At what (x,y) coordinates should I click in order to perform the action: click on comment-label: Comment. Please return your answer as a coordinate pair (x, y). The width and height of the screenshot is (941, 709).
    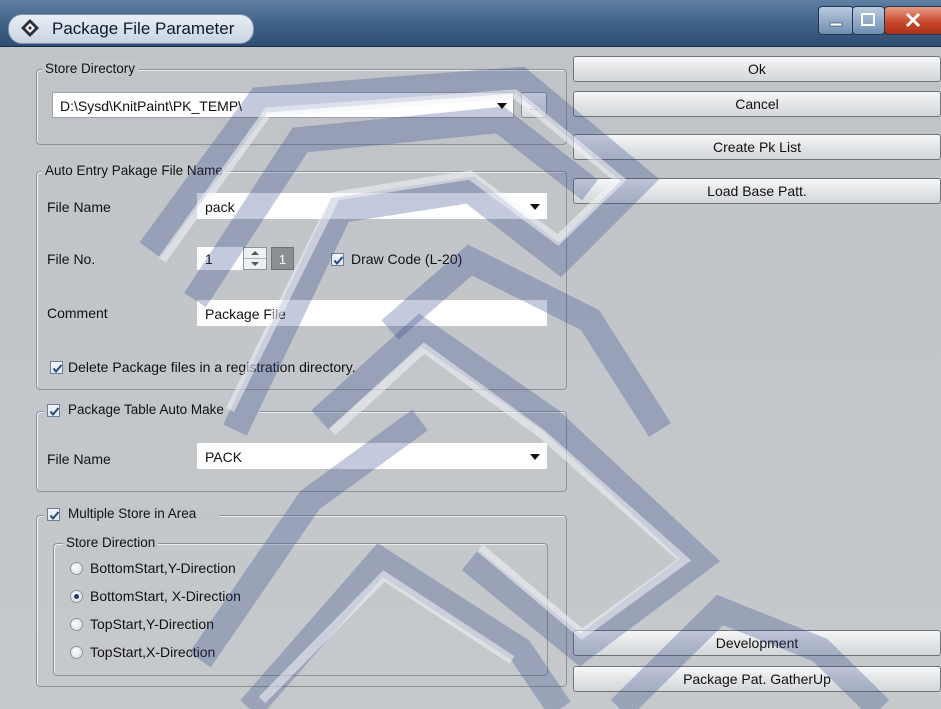
    Looking at the image, I should click on (77, 313).